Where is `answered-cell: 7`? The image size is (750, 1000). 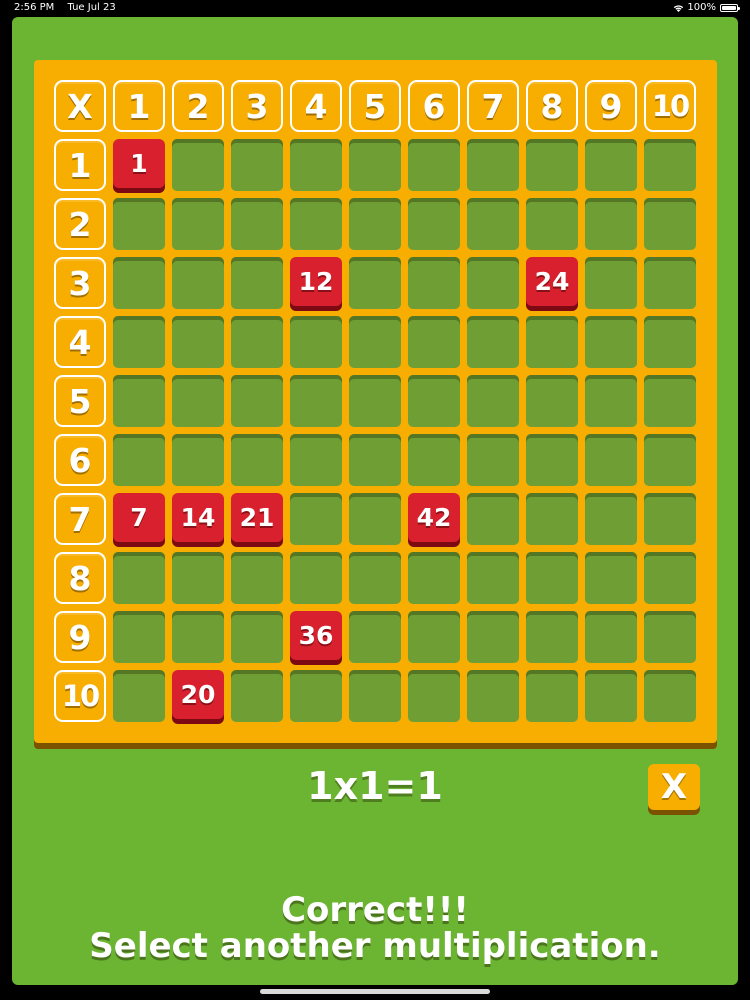
answered-cell: 7 is located at coordinates (139, 517).